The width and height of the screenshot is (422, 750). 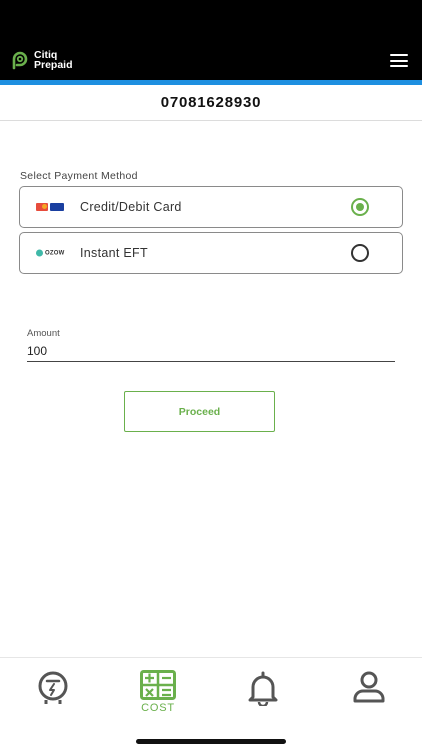 I want to click on bottom-navigation: COST, so click(x=211, y=703).